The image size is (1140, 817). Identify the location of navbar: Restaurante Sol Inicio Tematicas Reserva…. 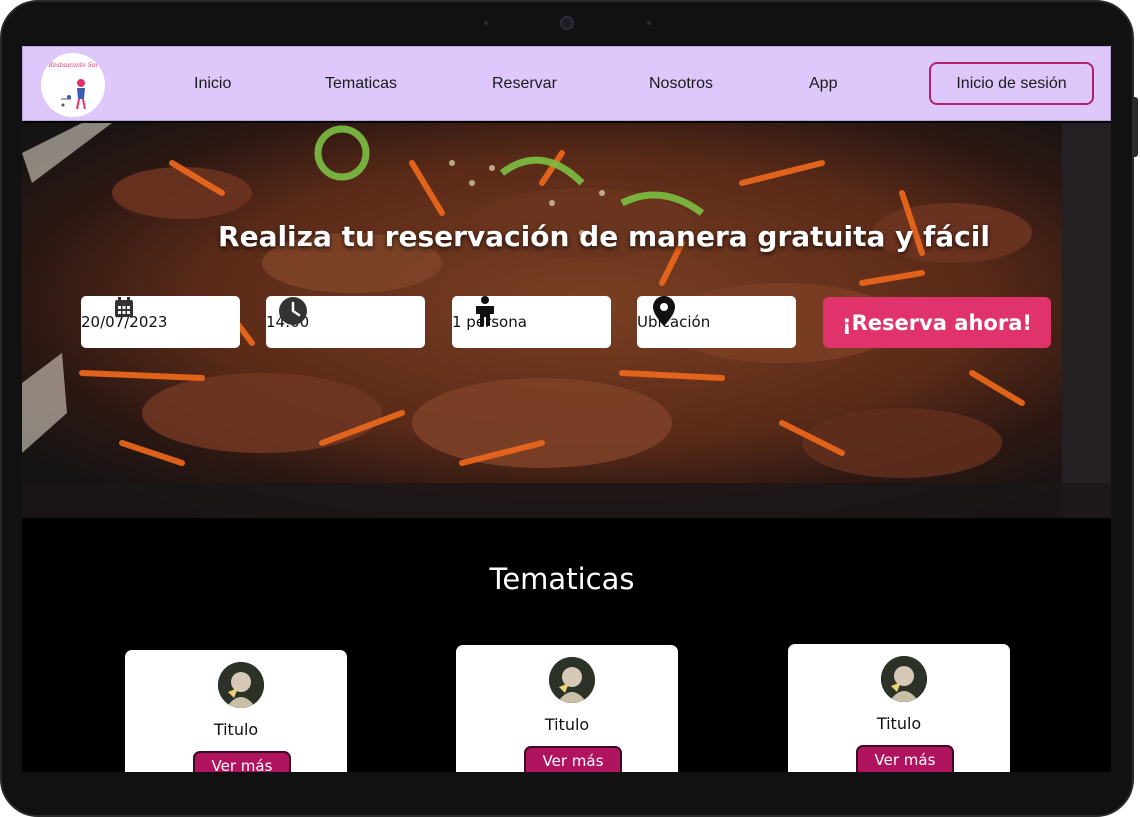
(566, 83).